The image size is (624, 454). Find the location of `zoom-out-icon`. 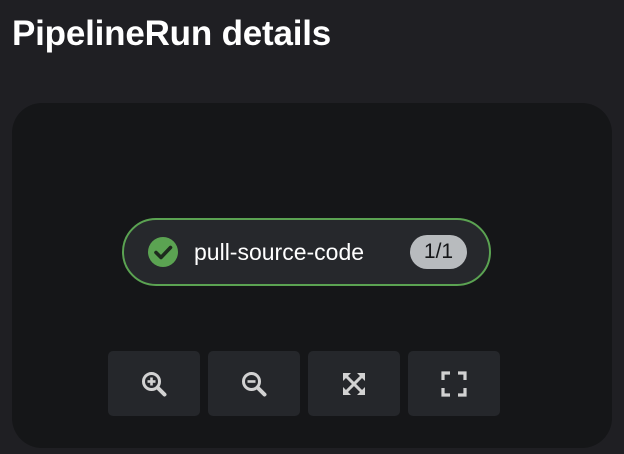

zoom-out-icon is located at coordinates (254, 383).